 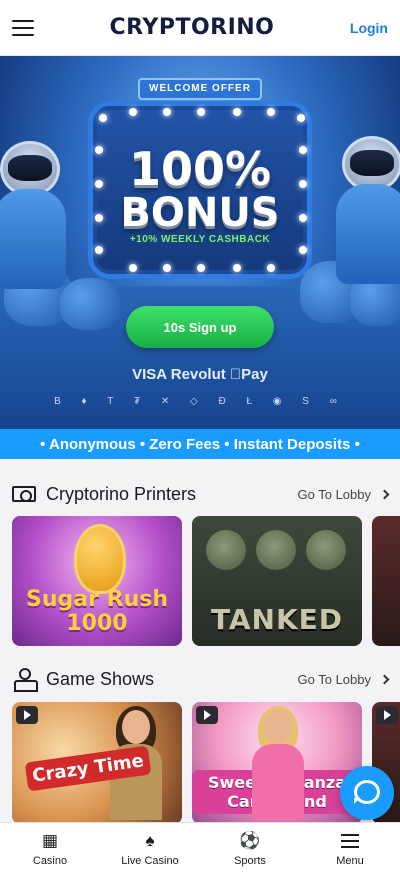 What do you see at coordinates (100, 678) in the screenshot?
I see `game-shows-section-title: Game Shows` at bounding box center [100, 678].